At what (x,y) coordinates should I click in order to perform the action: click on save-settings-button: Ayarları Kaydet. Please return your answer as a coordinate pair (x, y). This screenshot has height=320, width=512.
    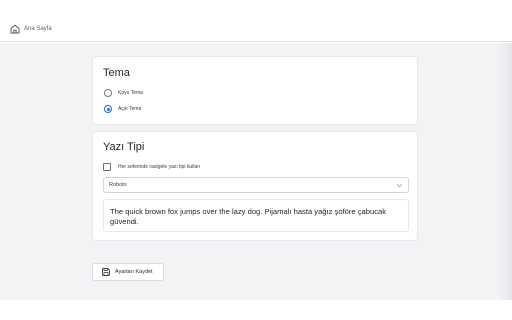
    Looking at the image, I should click on (128, 272).